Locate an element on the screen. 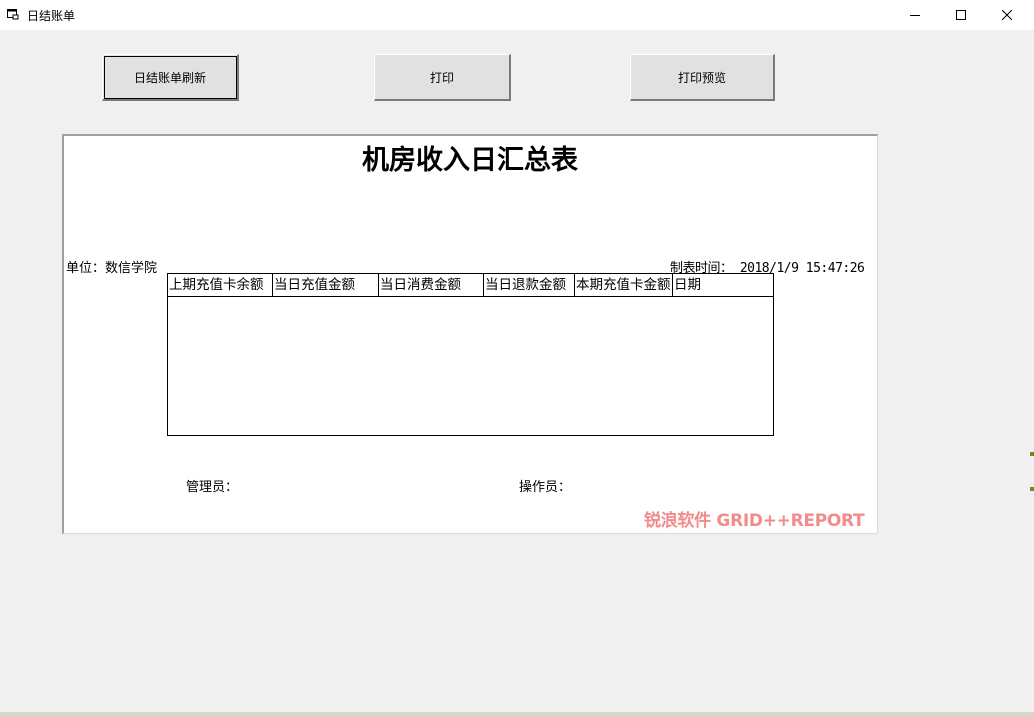 Image resolution: width=1034 pixels, height=717 pixels. column-header: 当日充值金额 is located at coordinates (326, 285).